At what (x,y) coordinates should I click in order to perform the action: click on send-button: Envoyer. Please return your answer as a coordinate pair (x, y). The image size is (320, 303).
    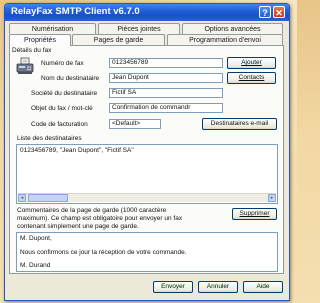
    Looking at the image, I should click on (173, 287).